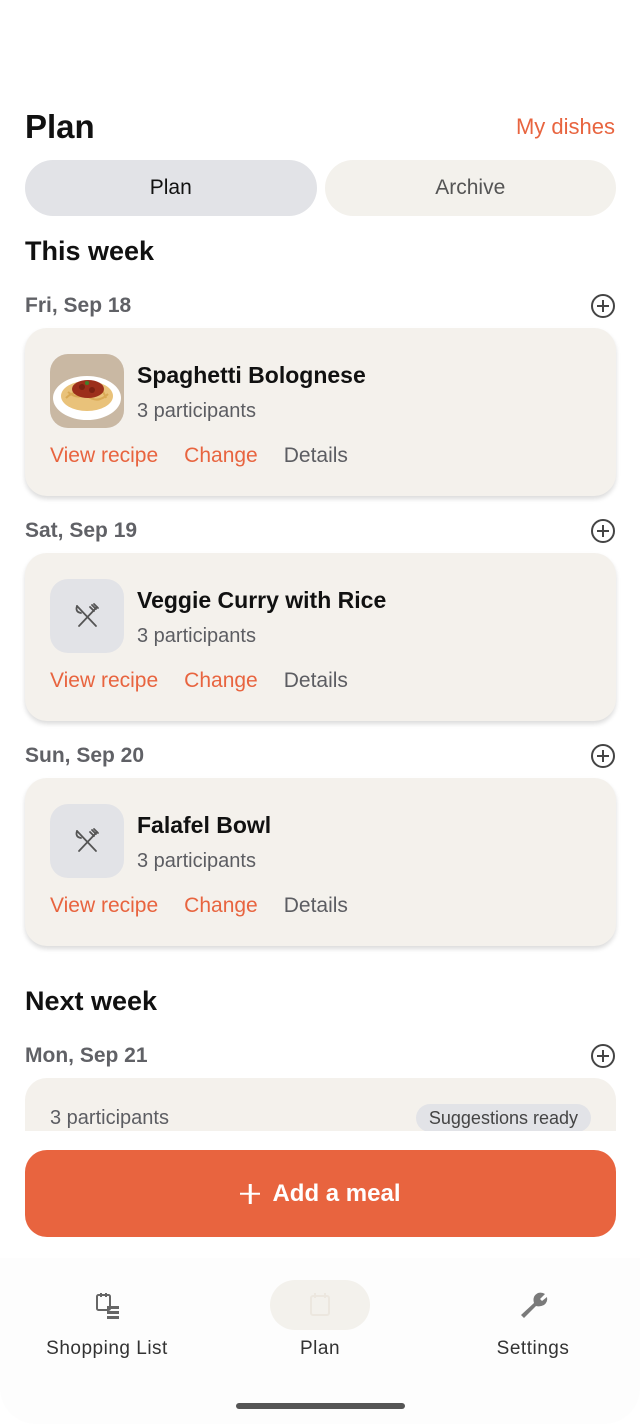 This screenshot has width=640, height=1424. I want to click on my-dishes-link: My dishes, so click(565, 127).